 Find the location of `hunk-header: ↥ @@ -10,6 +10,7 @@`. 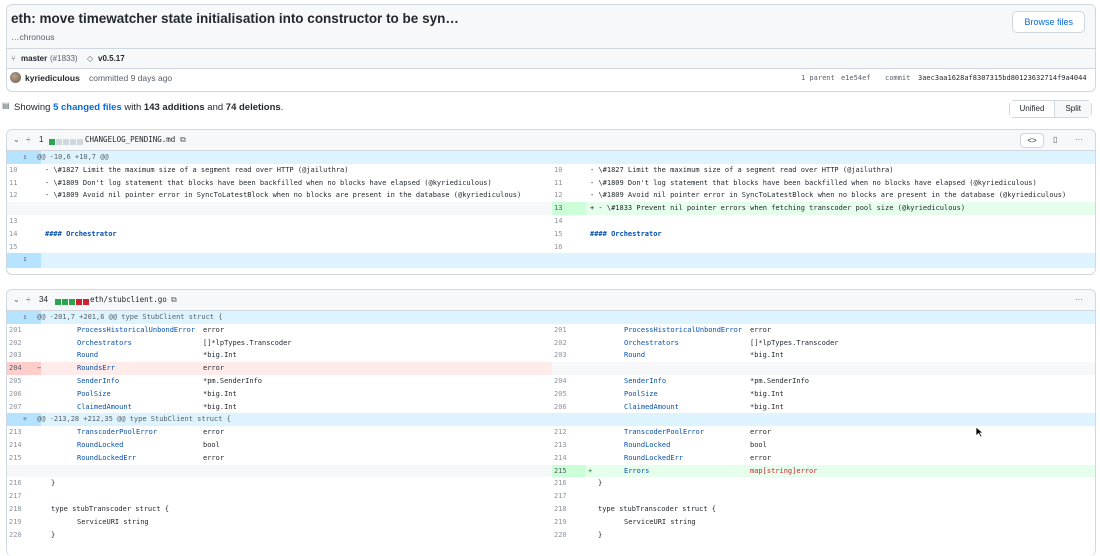

hunk-header: ↥ @@ -10,6 +10,7 @@ is located at coordinates (551, 157).